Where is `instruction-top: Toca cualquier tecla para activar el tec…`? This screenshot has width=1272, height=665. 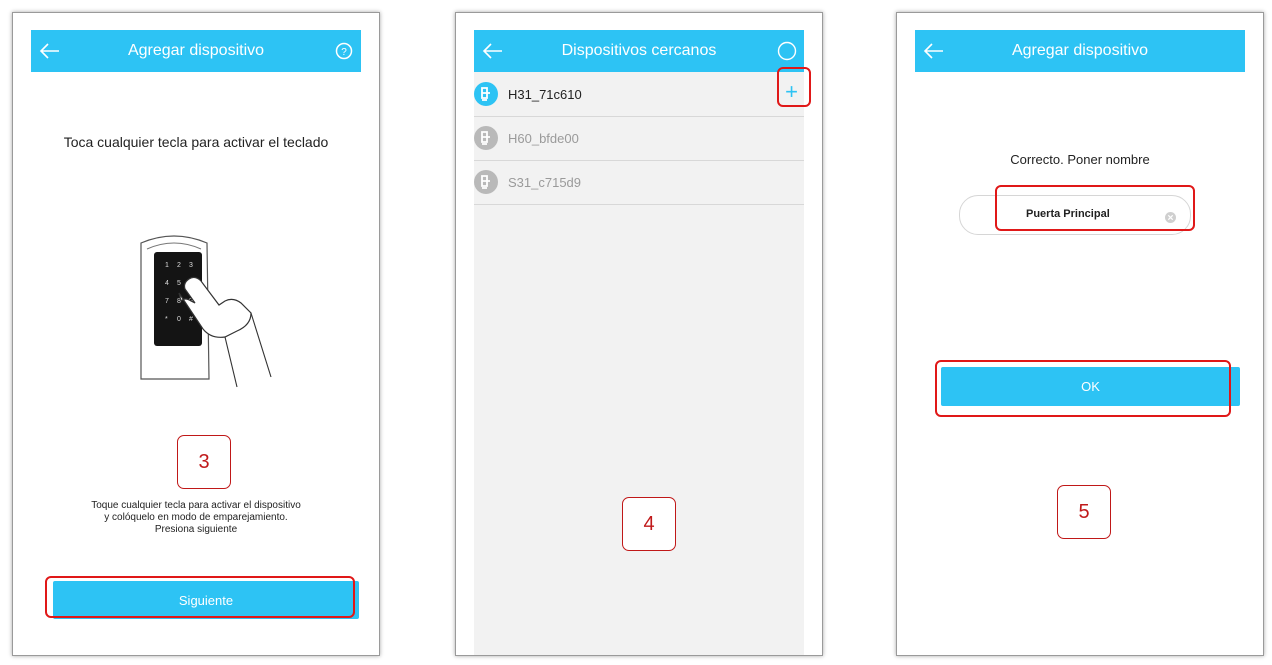 instruction-top: Toca cualquier tecla para activar el tec… is located at coordinates (196, 142).